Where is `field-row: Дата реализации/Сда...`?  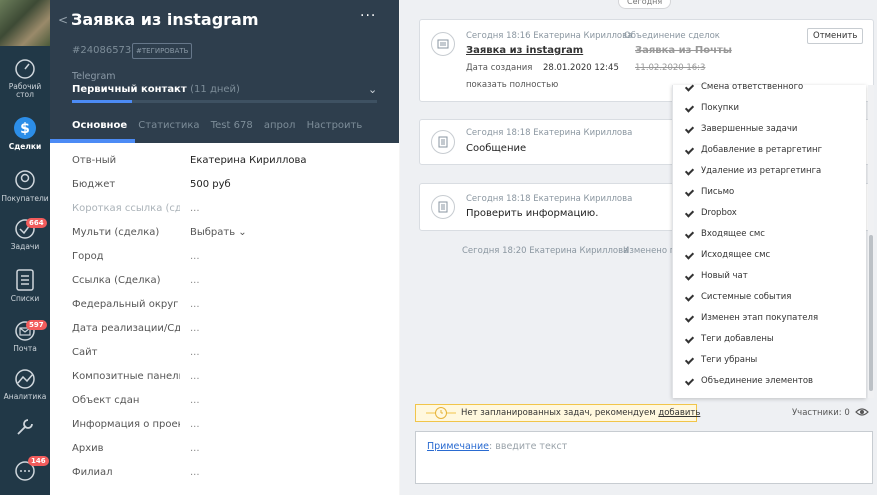 field-row: Дата реализации/Сда... is located at coordinates (232, 335).